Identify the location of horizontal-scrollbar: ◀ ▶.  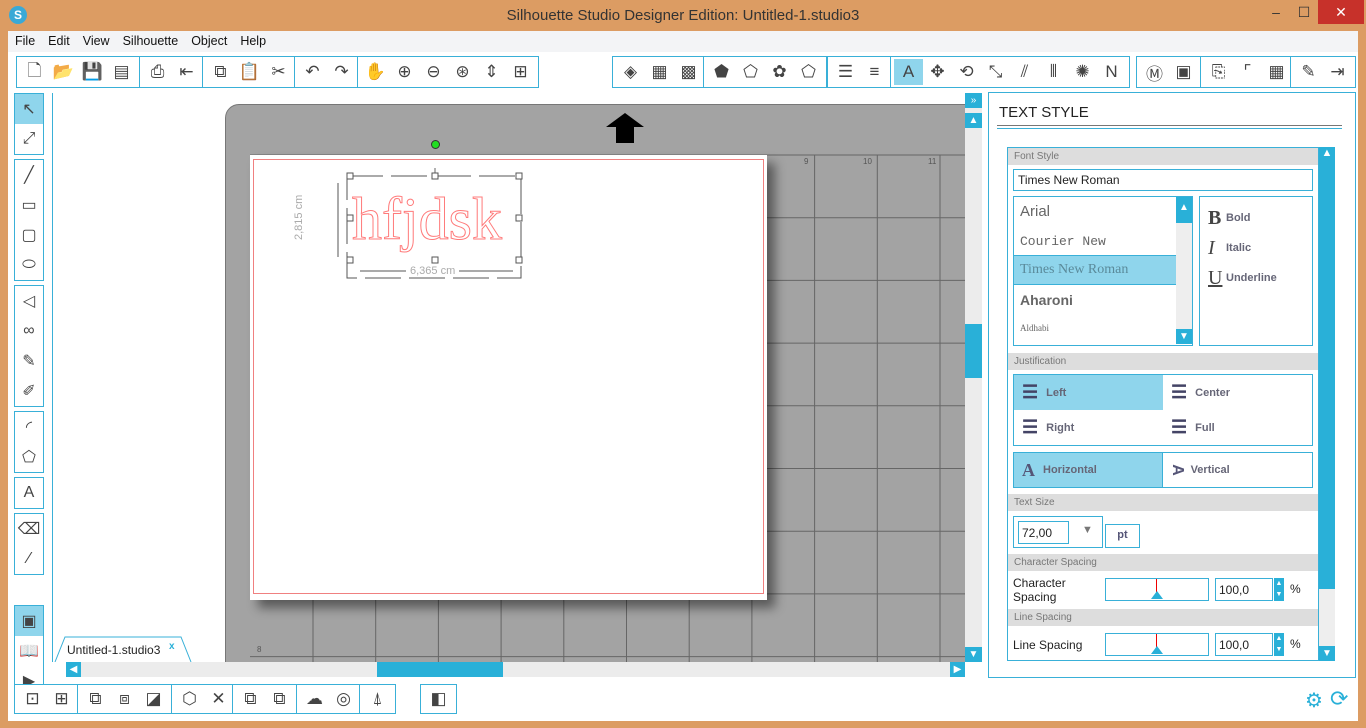
(515, 669).